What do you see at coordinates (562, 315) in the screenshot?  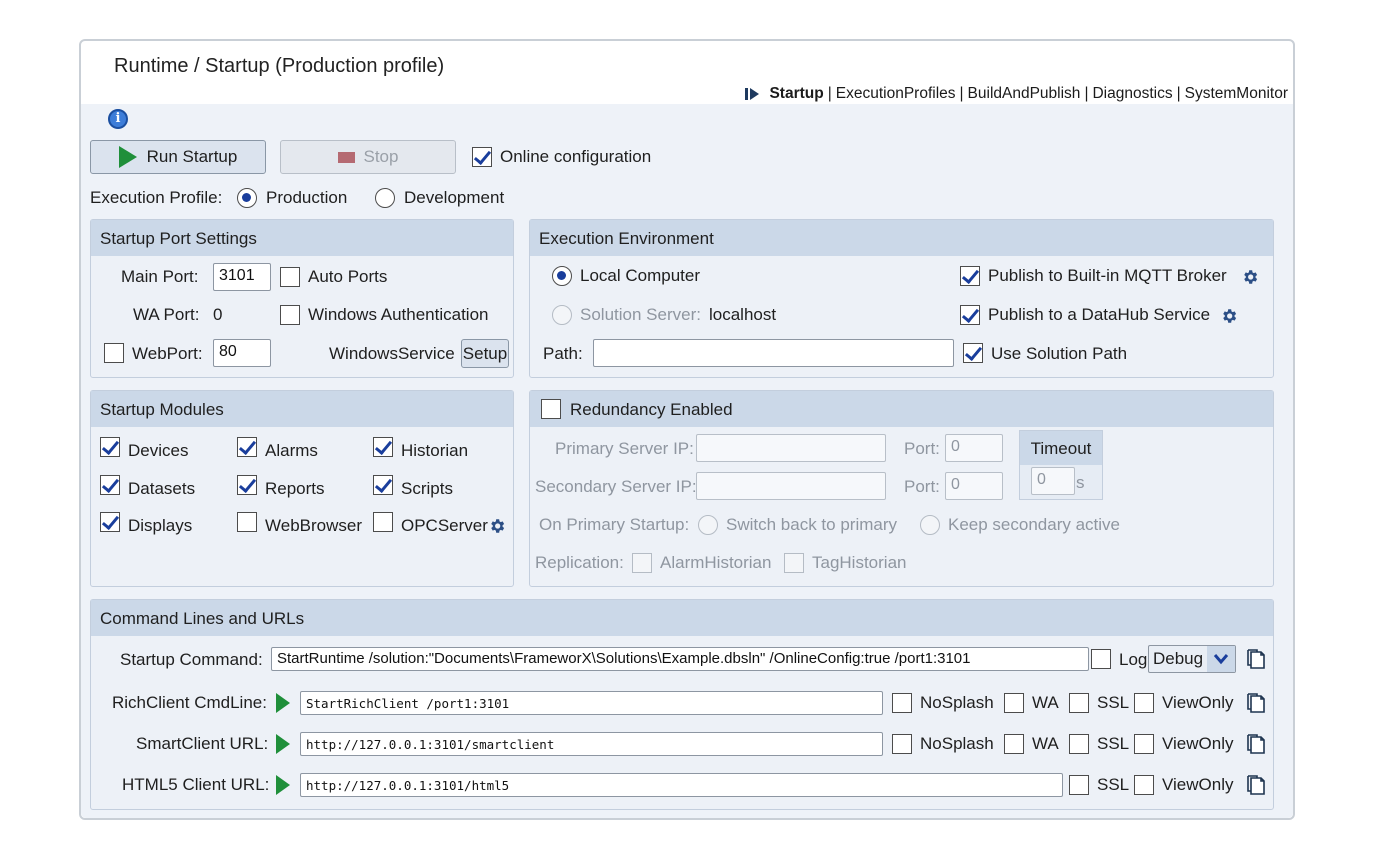 I see `solution-server-radio` at bounding box center [562, 315].